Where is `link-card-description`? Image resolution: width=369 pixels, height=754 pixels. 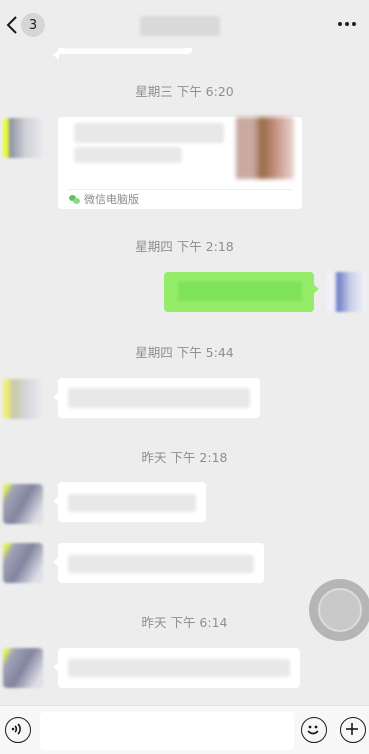
link-card-description is located at coordinates (128, 155).